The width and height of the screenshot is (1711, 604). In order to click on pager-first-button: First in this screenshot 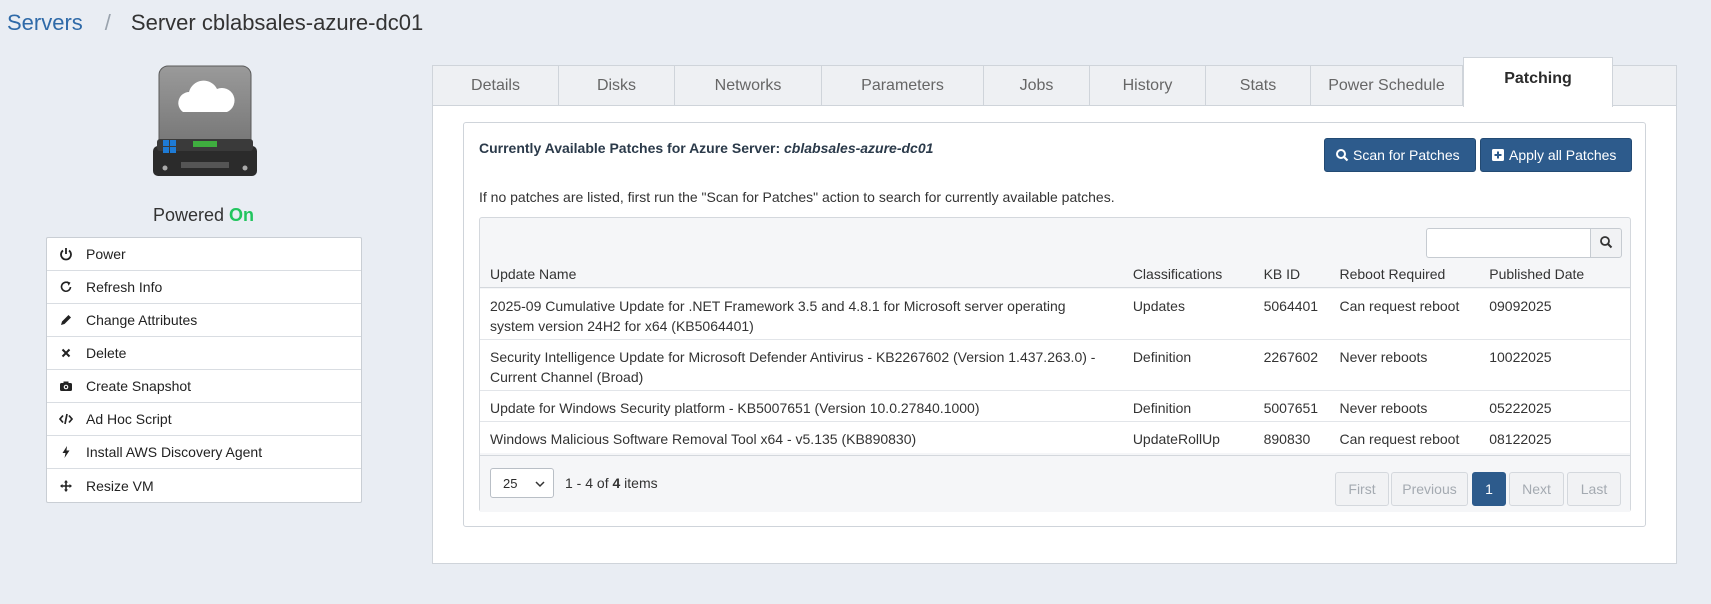, I will do `click(1362, 489)`.